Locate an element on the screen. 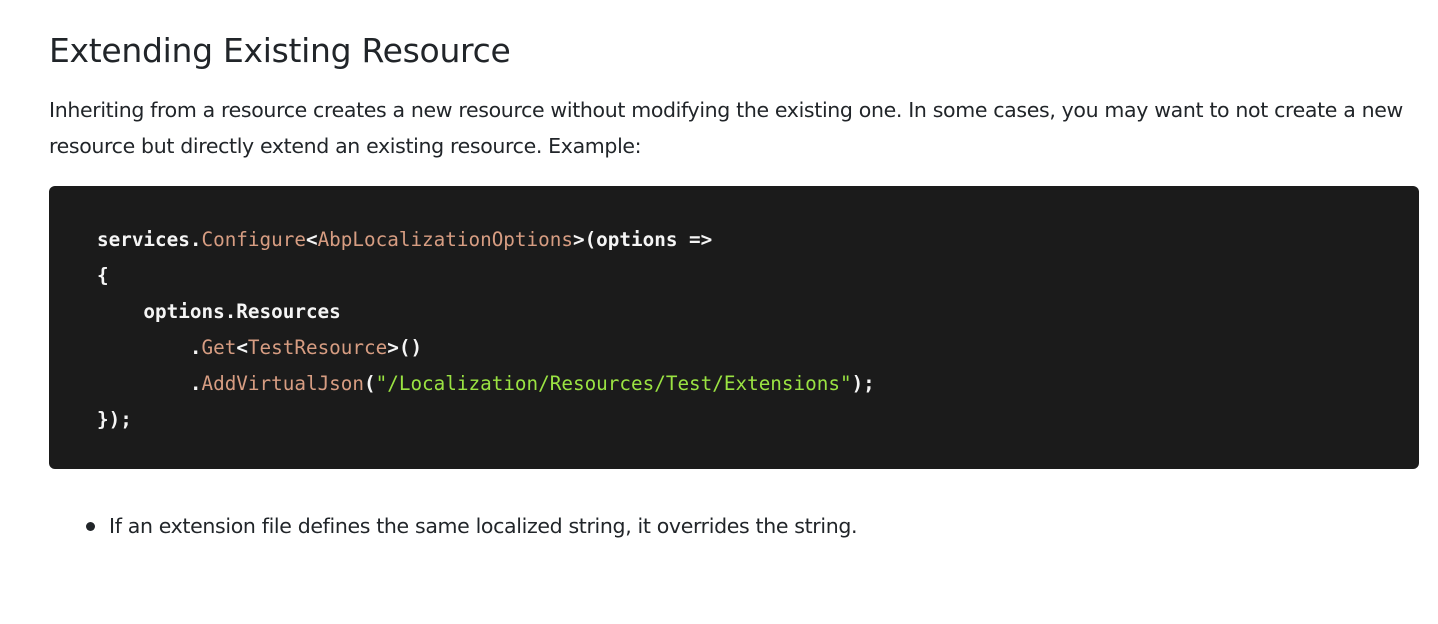  code-line: .Get<TestResource>() is located at coordinates (259, 347).